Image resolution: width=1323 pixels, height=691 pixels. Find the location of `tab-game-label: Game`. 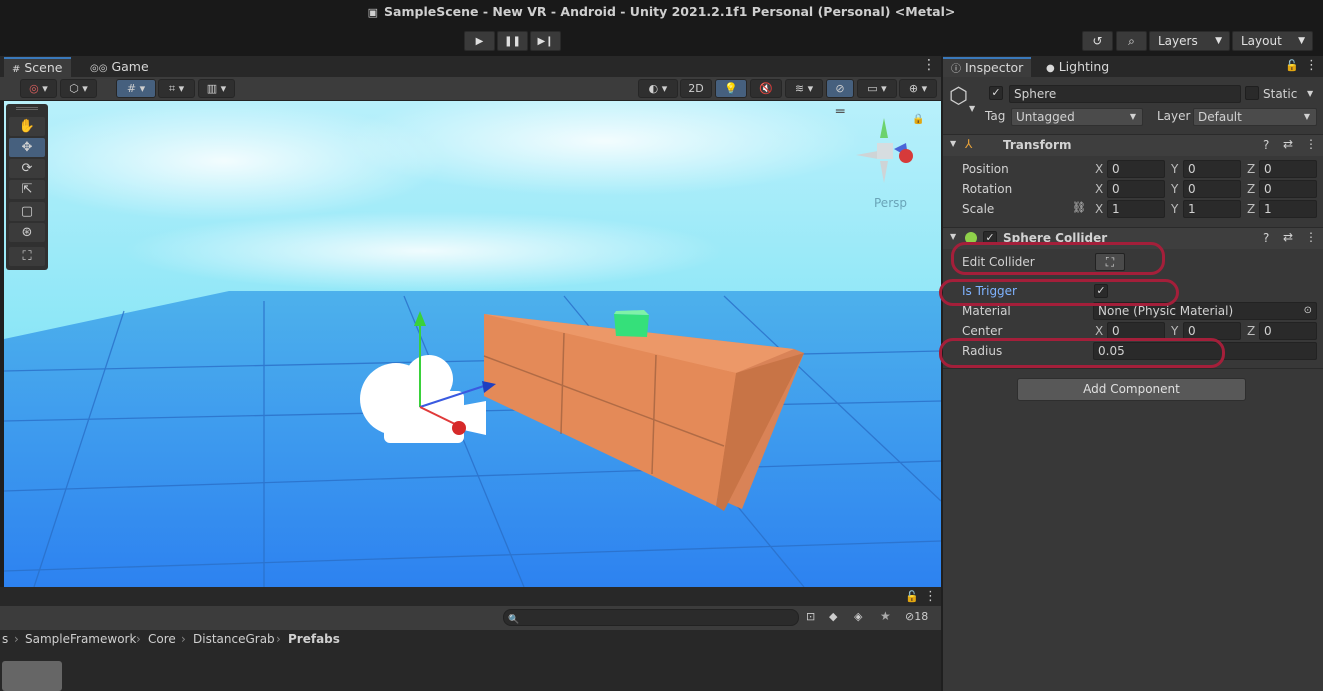

tab-game-label: Game is located at coordinates (130, 66).